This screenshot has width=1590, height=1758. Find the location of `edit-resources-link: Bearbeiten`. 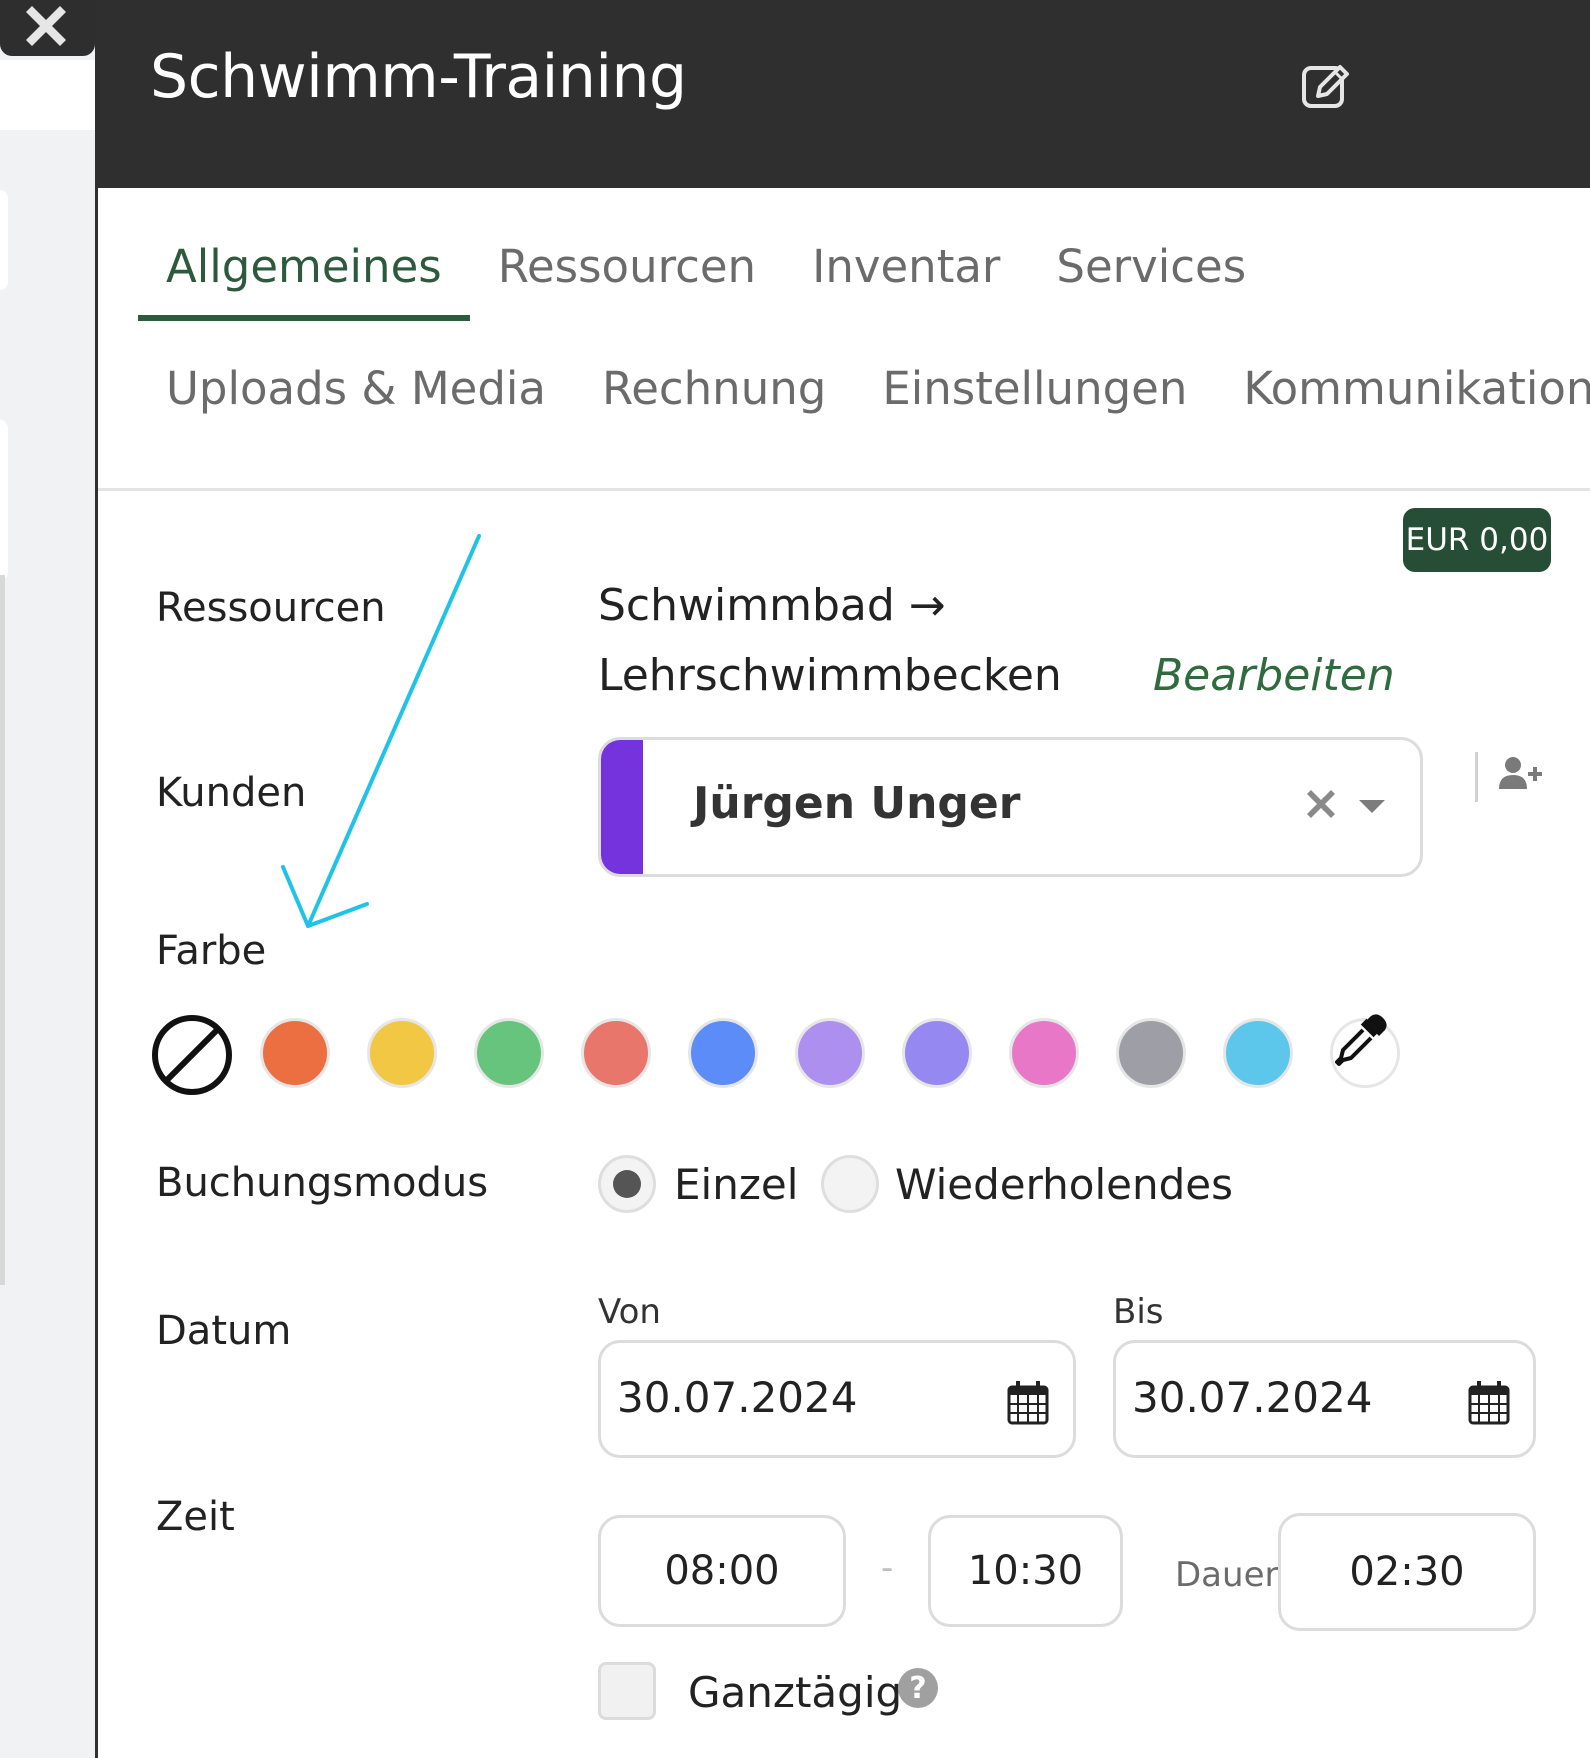

edit-resources-link: Bearbeiten is located at coordinates (1274, 675).